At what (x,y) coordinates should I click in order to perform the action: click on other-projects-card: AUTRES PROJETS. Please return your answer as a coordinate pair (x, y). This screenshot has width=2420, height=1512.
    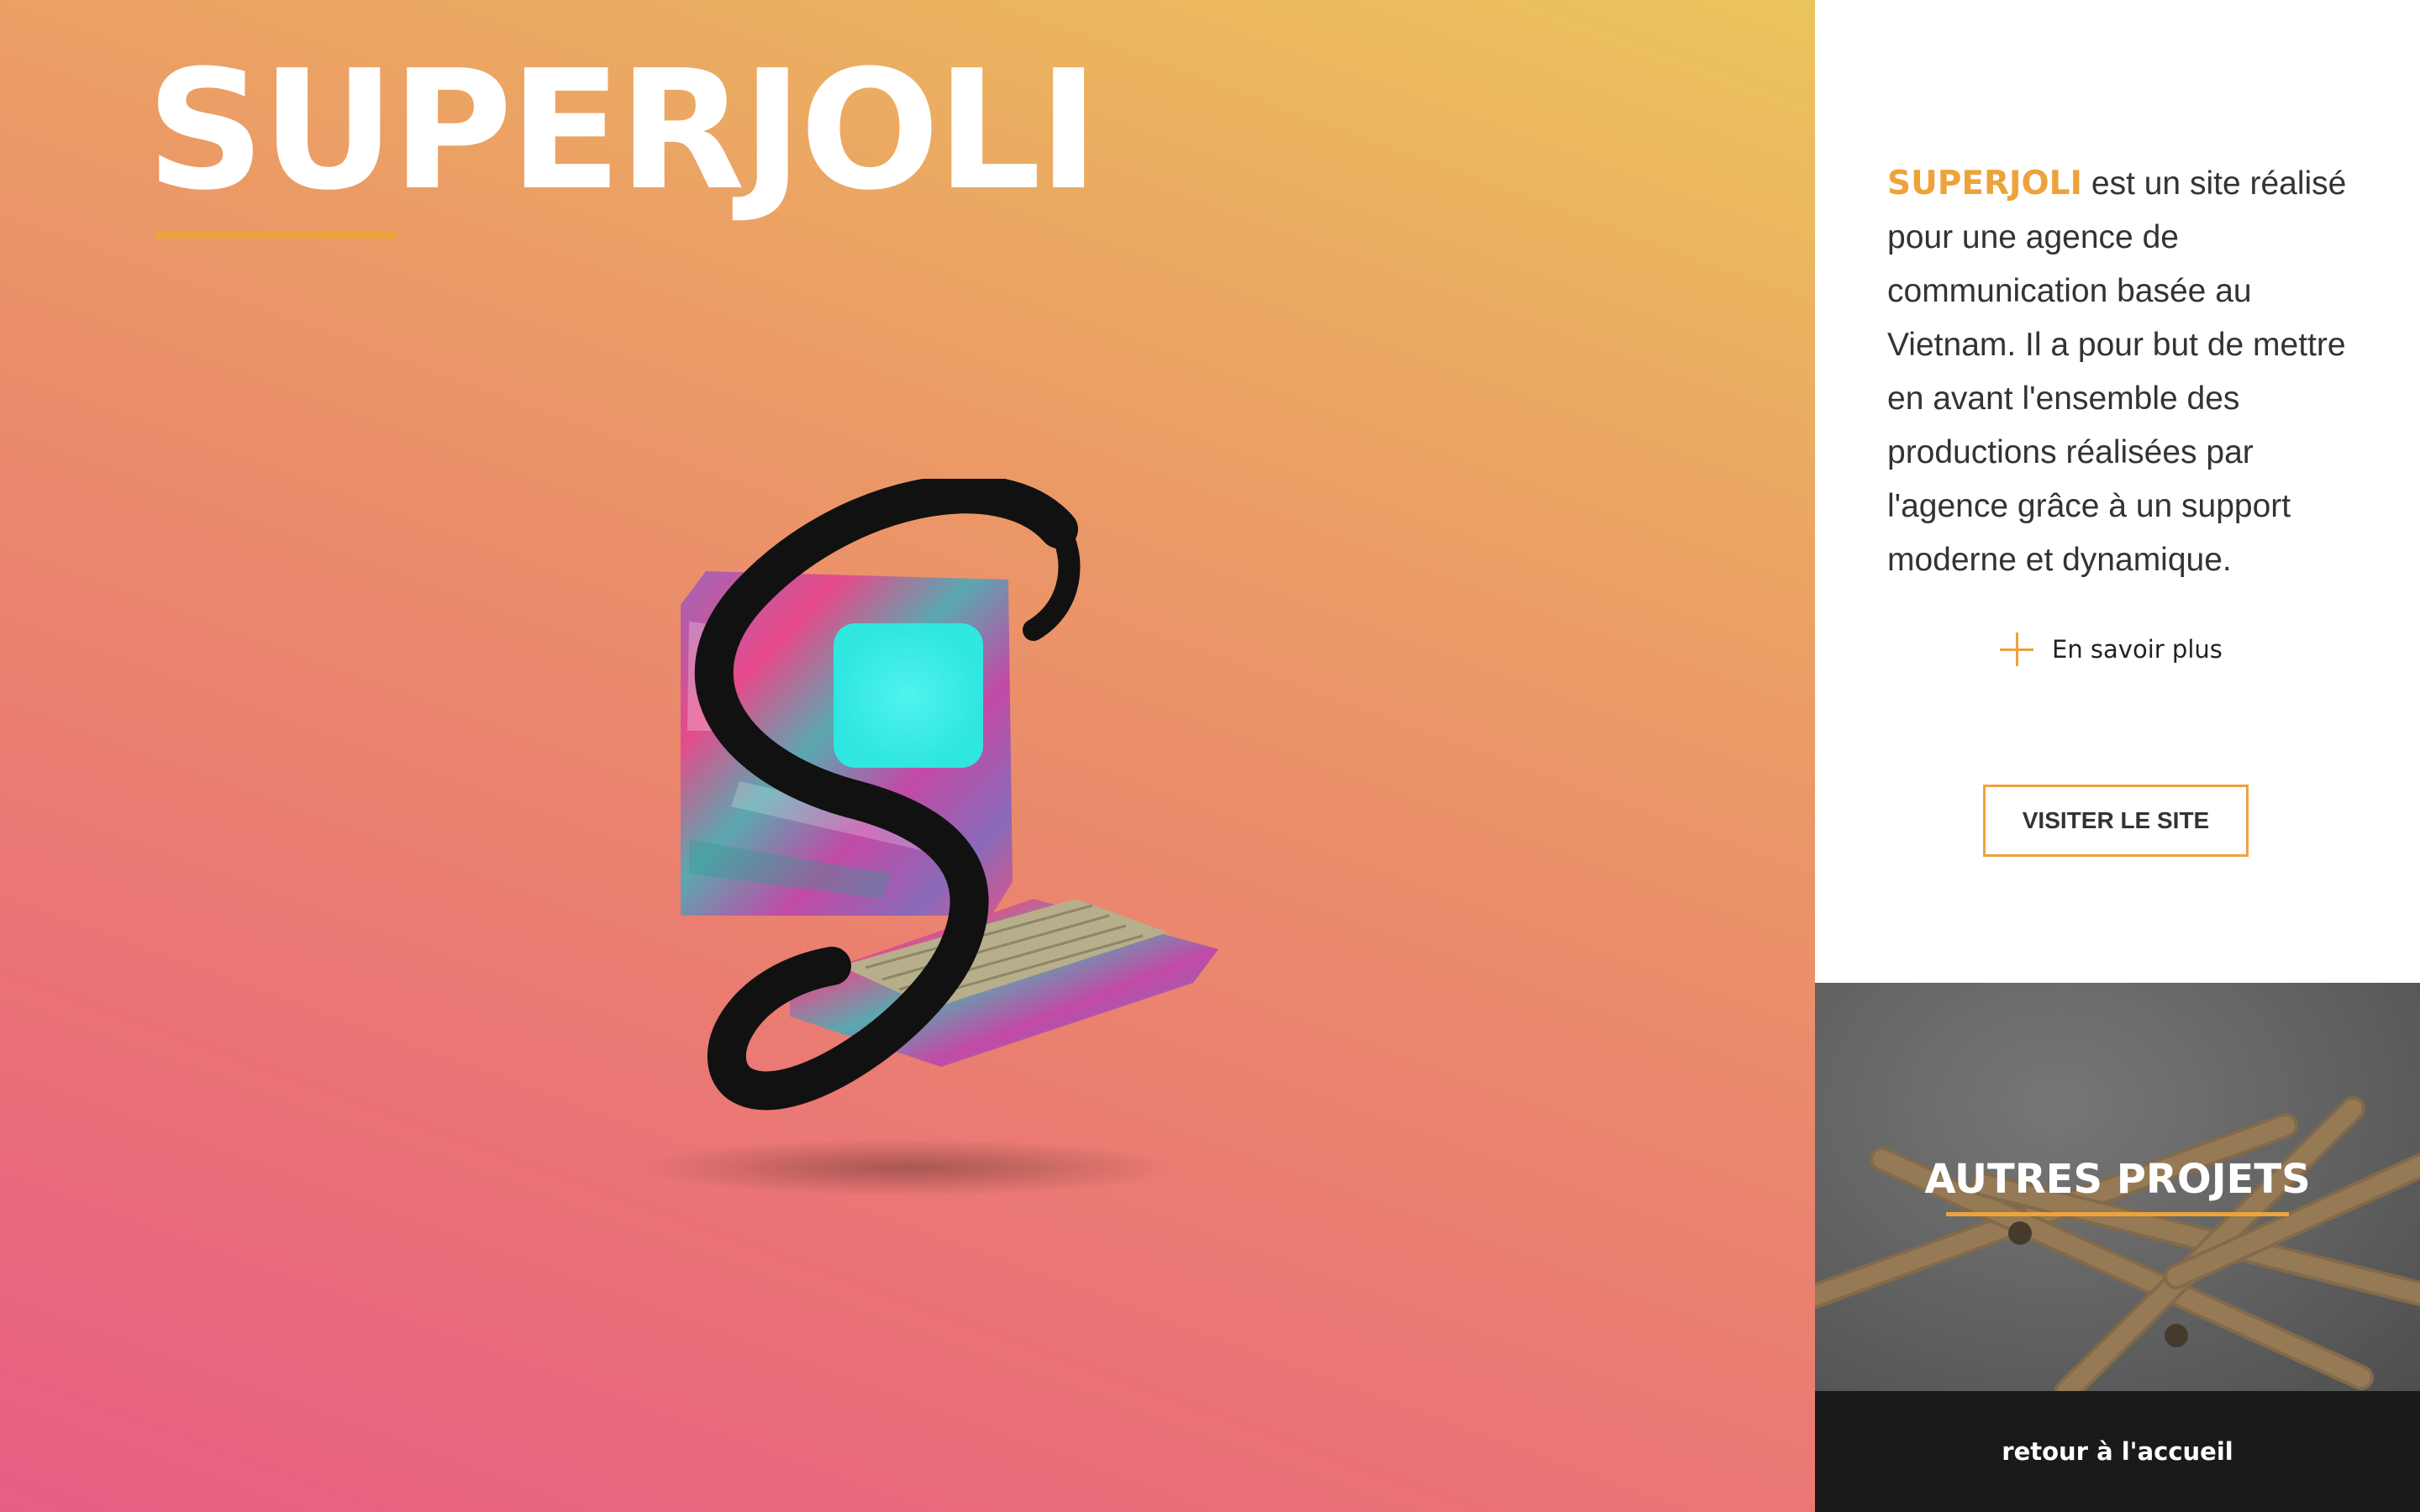
    Looking at the image, I should click on (2117, 1187).